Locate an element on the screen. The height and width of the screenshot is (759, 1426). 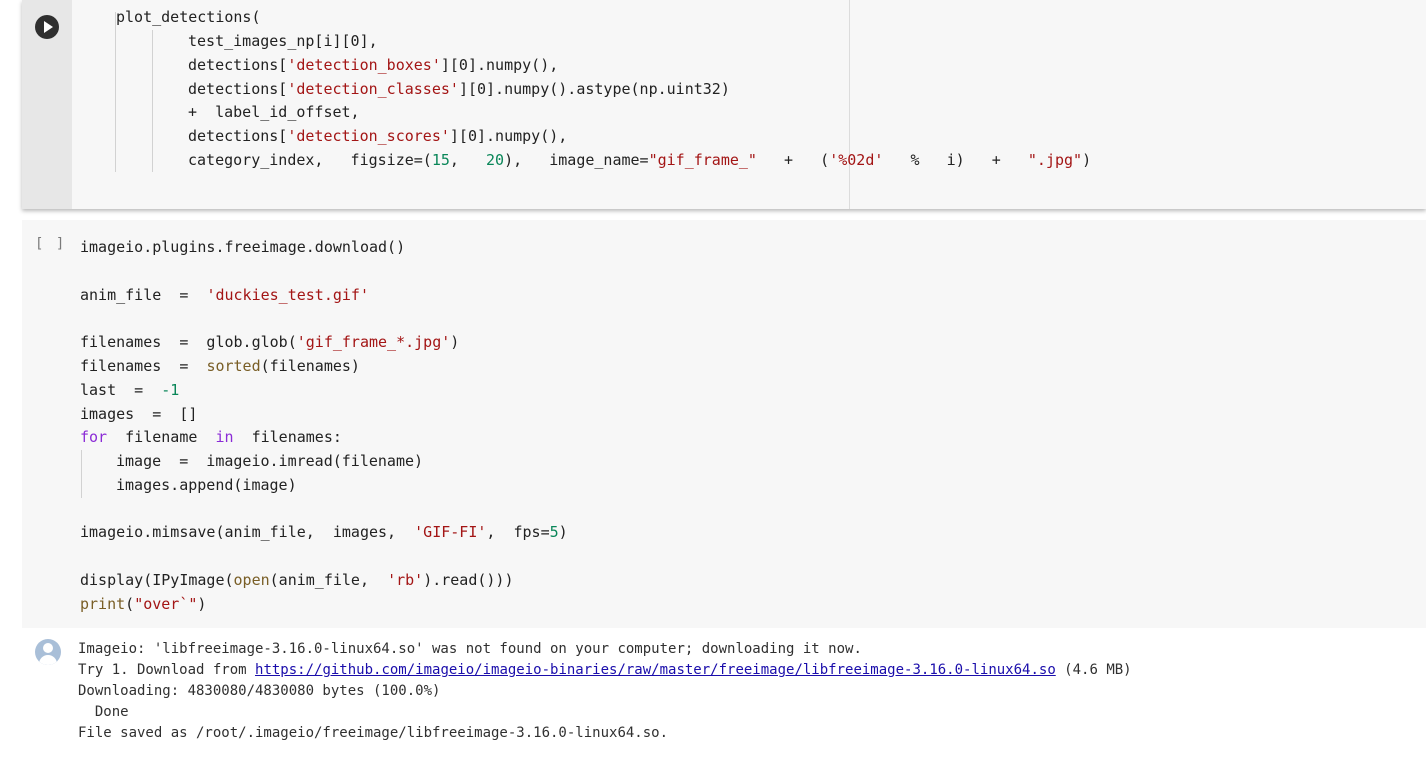
output-line: Done is located at coordinates (103, 712).